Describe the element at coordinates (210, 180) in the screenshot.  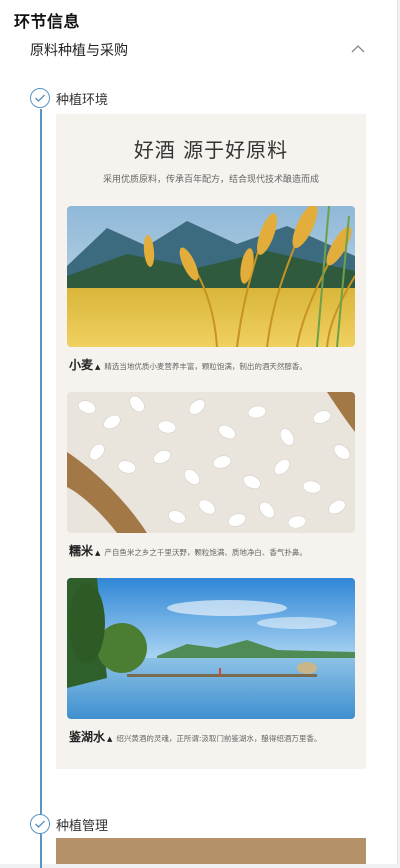
I see `poster-subtitle: 采用优质原料，传承百年配方，结合现代技术酿造而成` at that location.